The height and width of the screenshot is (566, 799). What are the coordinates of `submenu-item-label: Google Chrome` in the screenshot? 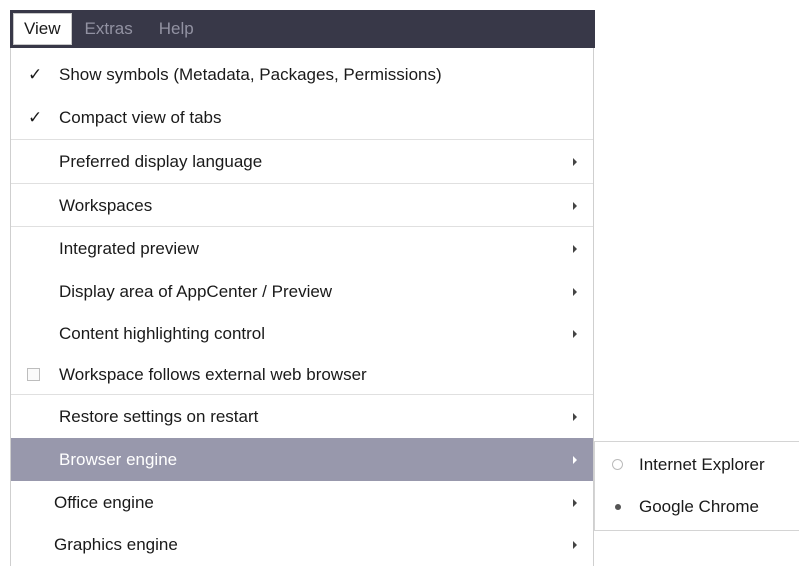 It's located at (699, 506).